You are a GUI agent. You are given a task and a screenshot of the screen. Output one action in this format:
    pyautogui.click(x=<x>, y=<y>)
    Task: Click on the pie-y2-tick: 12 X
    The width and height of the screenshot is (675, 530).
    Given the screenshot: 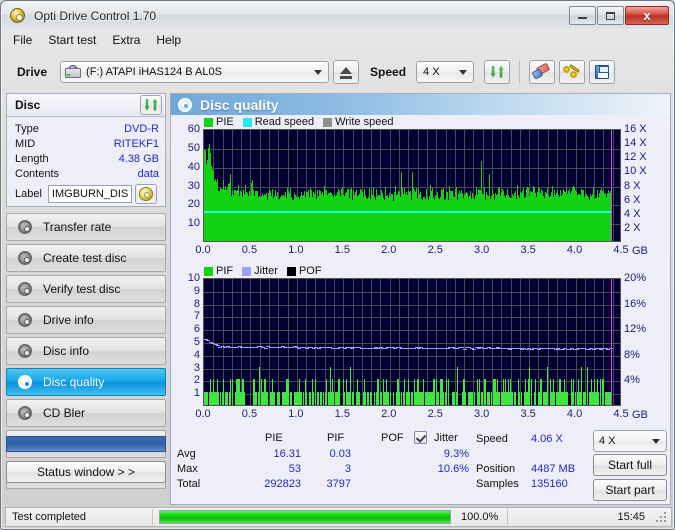 What is the action you would take?
    pyautogui.click(x=635, y=157)
    